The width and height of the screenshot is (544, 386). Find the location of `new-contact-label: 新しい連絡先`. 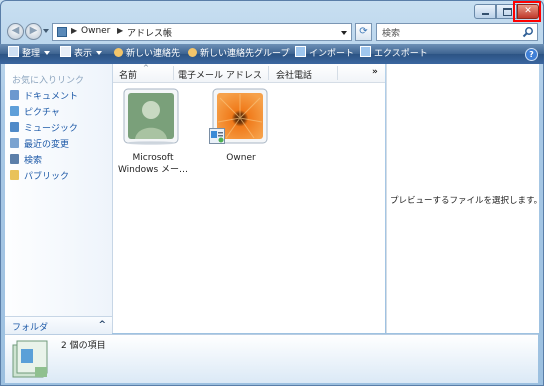

new-contact-label: 新しい連絡先 is located at coordinates (153, 54).